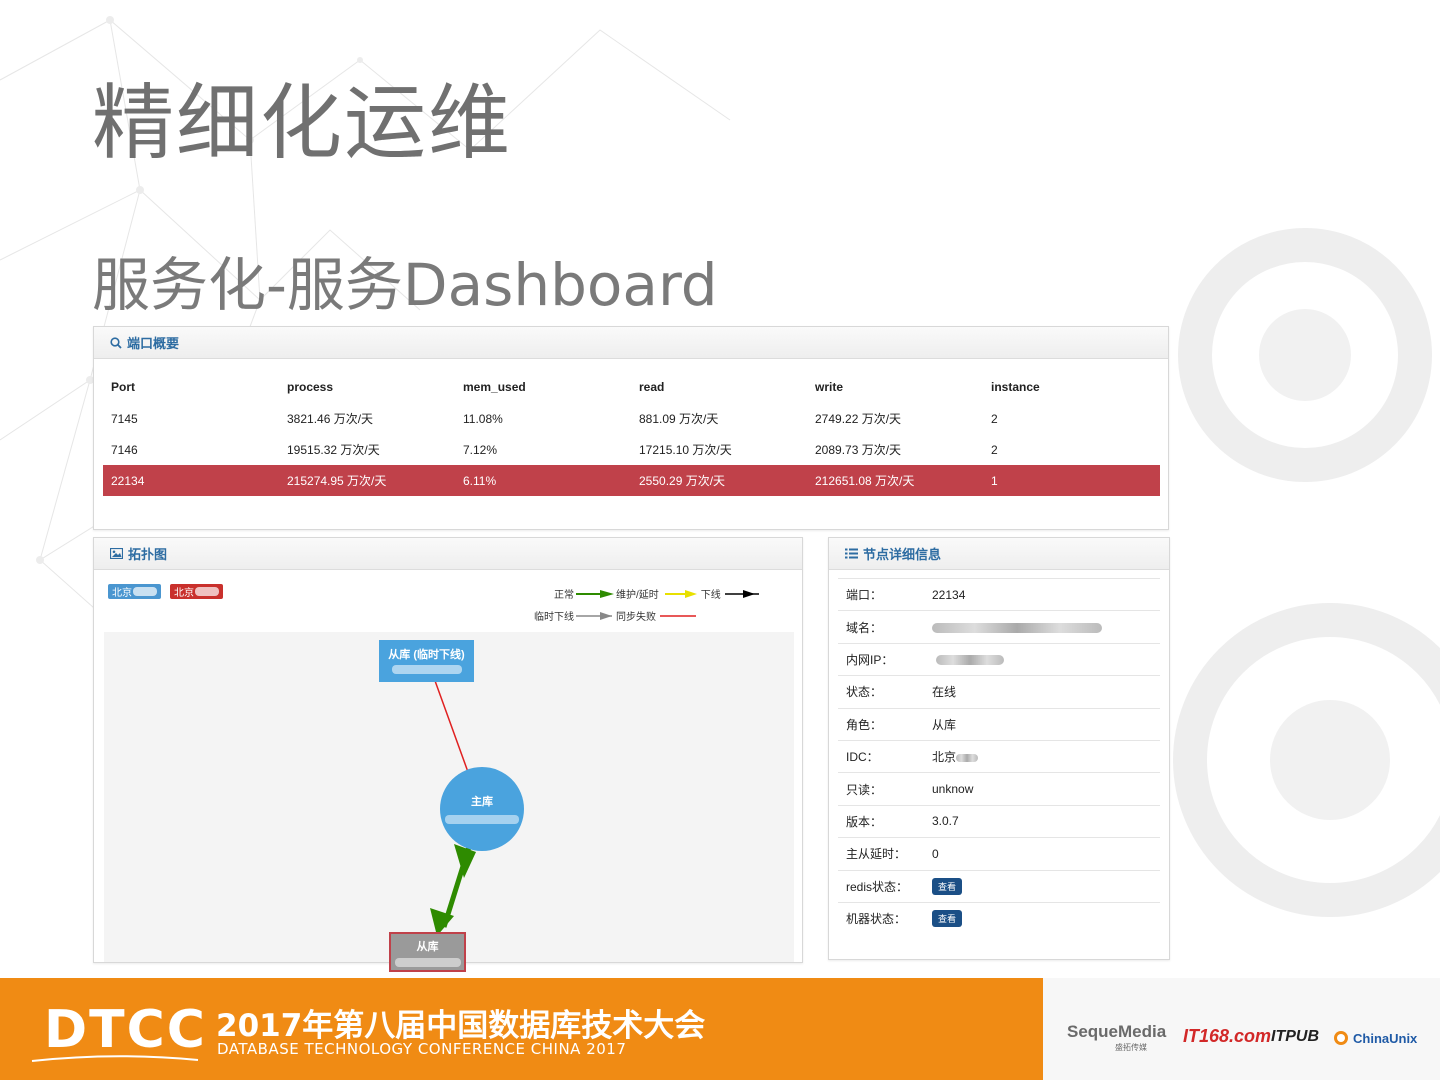 The image size is (1440, 1080). Describe the element at coordinates (631, 343) in the screenshot. I see `port-summary-header: 端口概要` at that location.